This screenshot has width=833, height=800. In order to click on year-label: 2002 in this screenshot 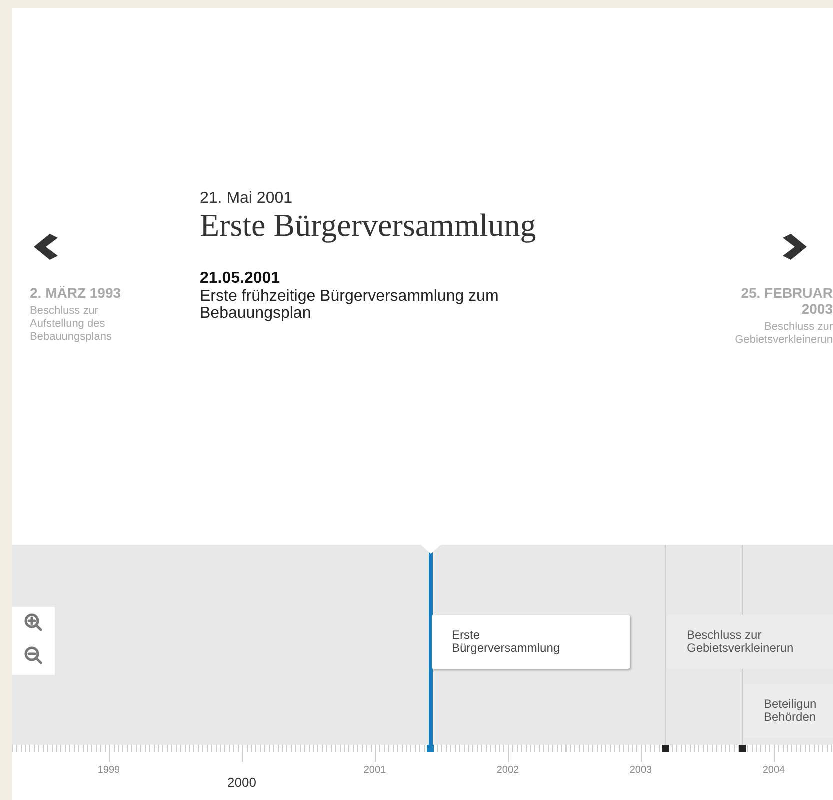, I will do `click(508, 770)`.